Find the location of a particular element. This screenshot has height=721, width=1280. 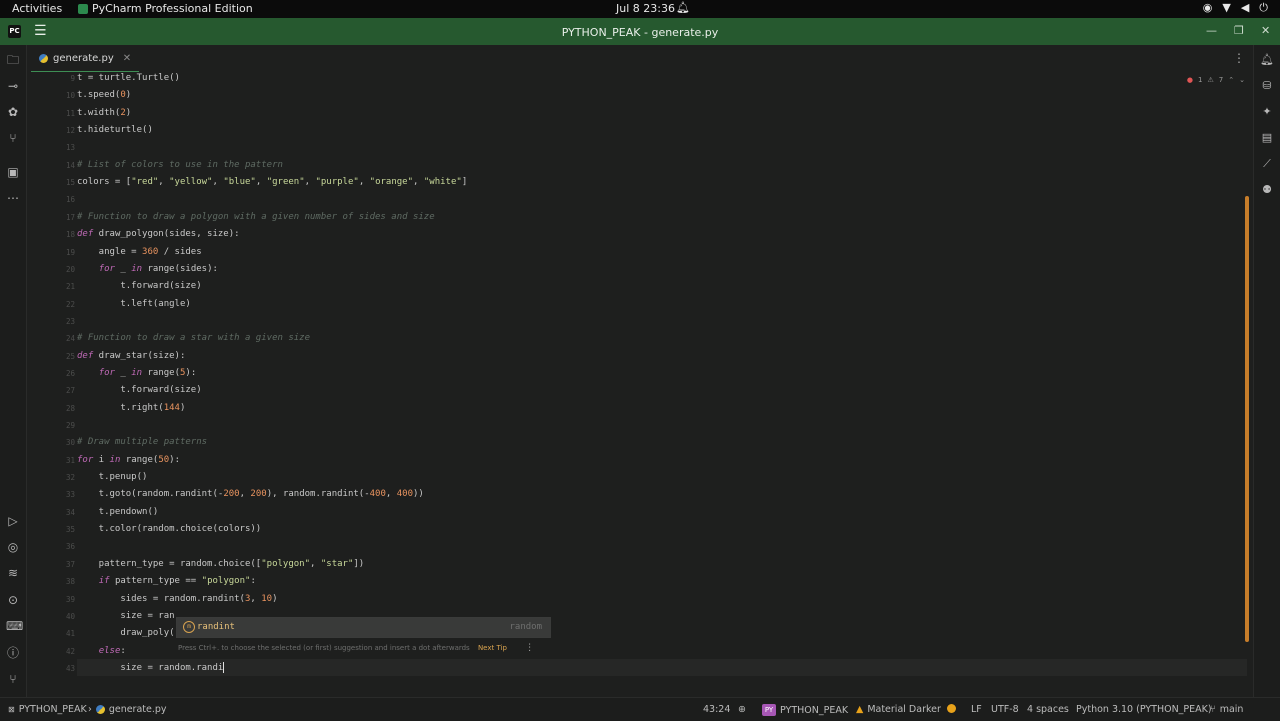

vcs-icon: ⊕ is located at coordinates (742, 709).